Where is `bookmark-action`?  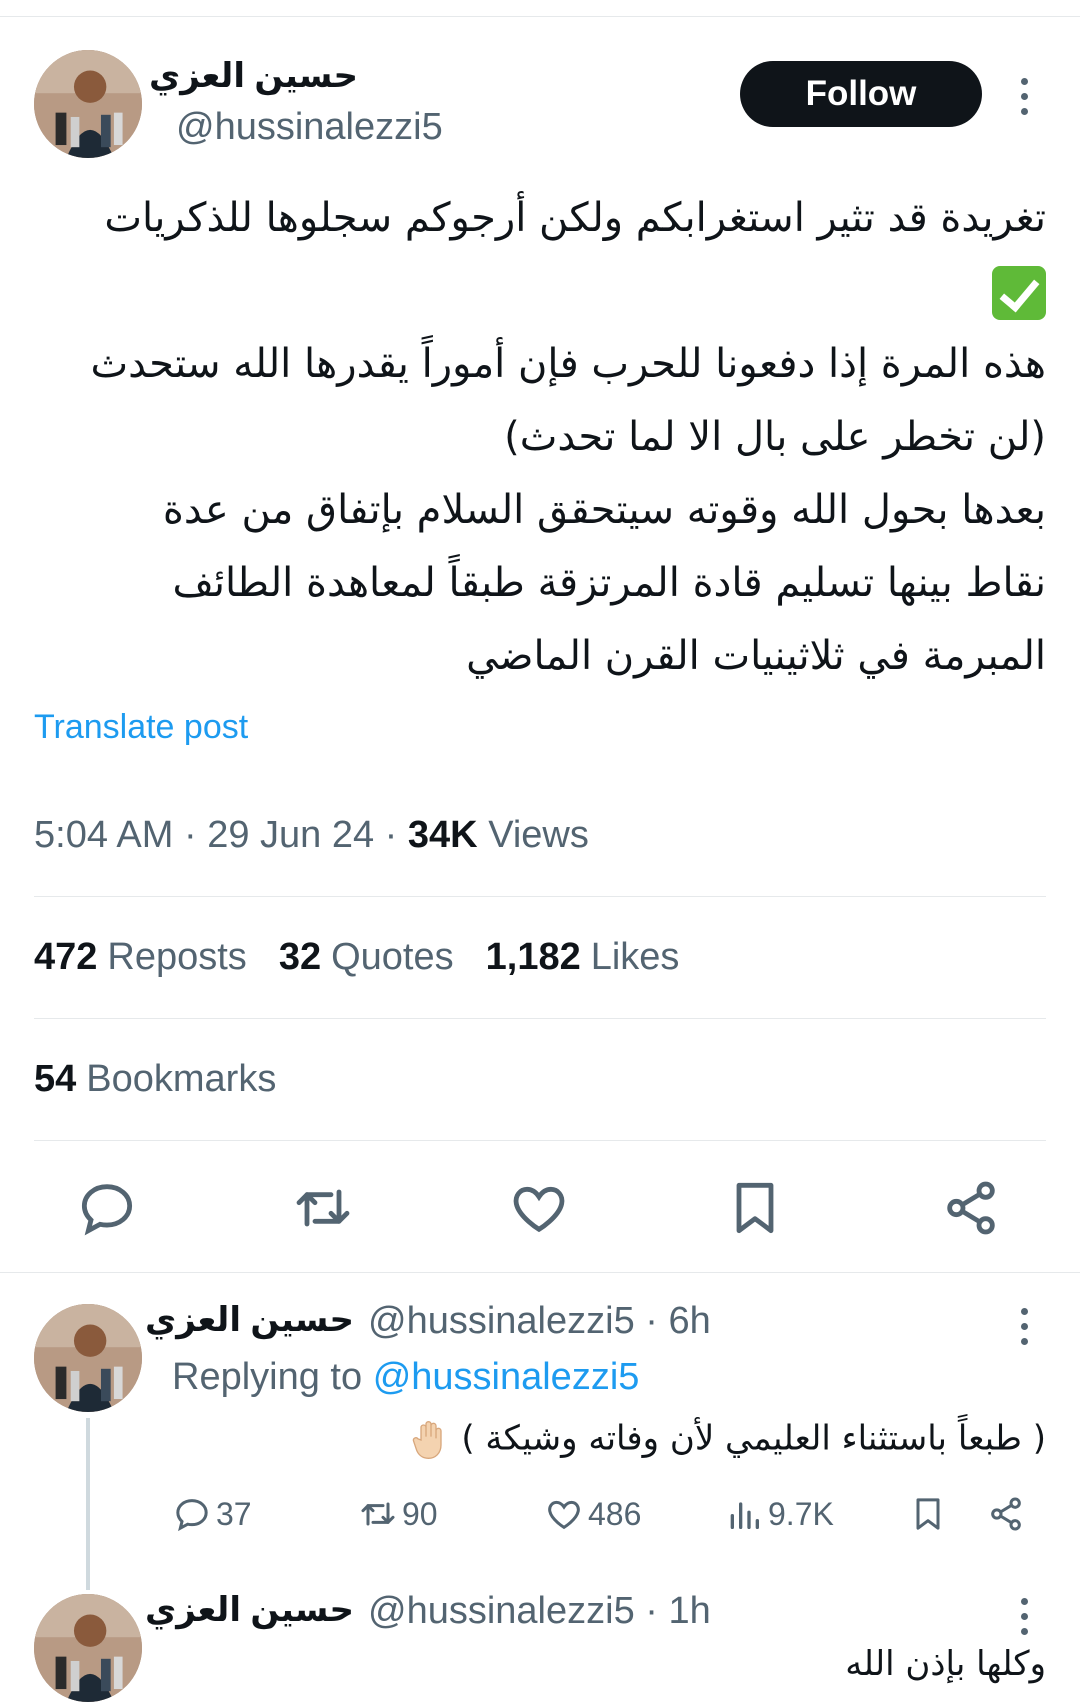 bookmark-action is located at coordinates (930, 1514).